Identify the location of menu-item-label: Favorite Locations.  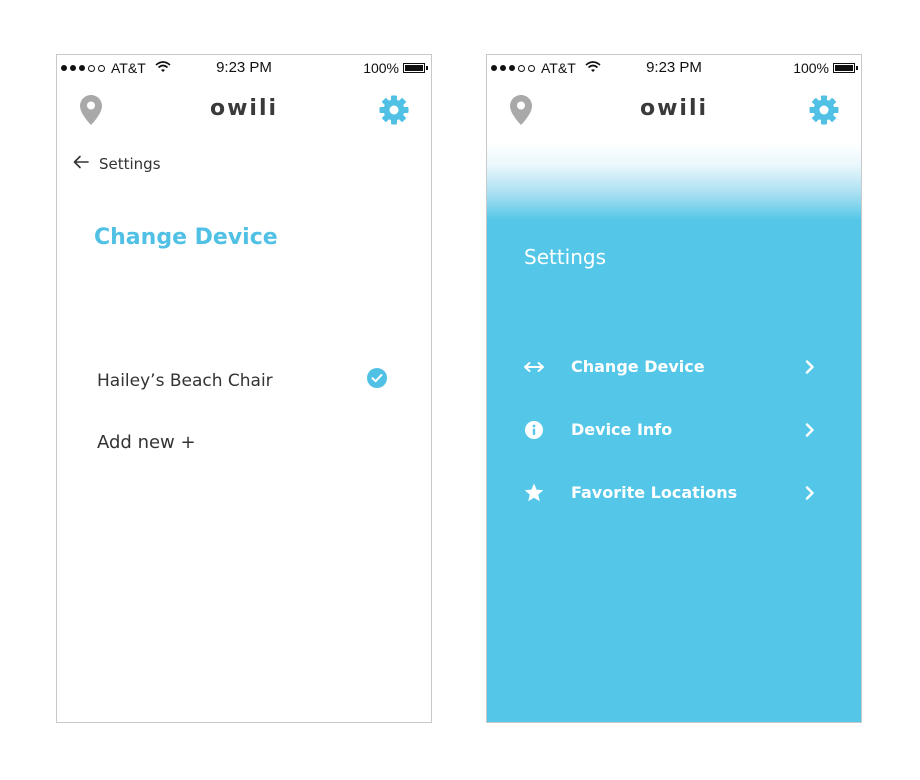
(654, 492).